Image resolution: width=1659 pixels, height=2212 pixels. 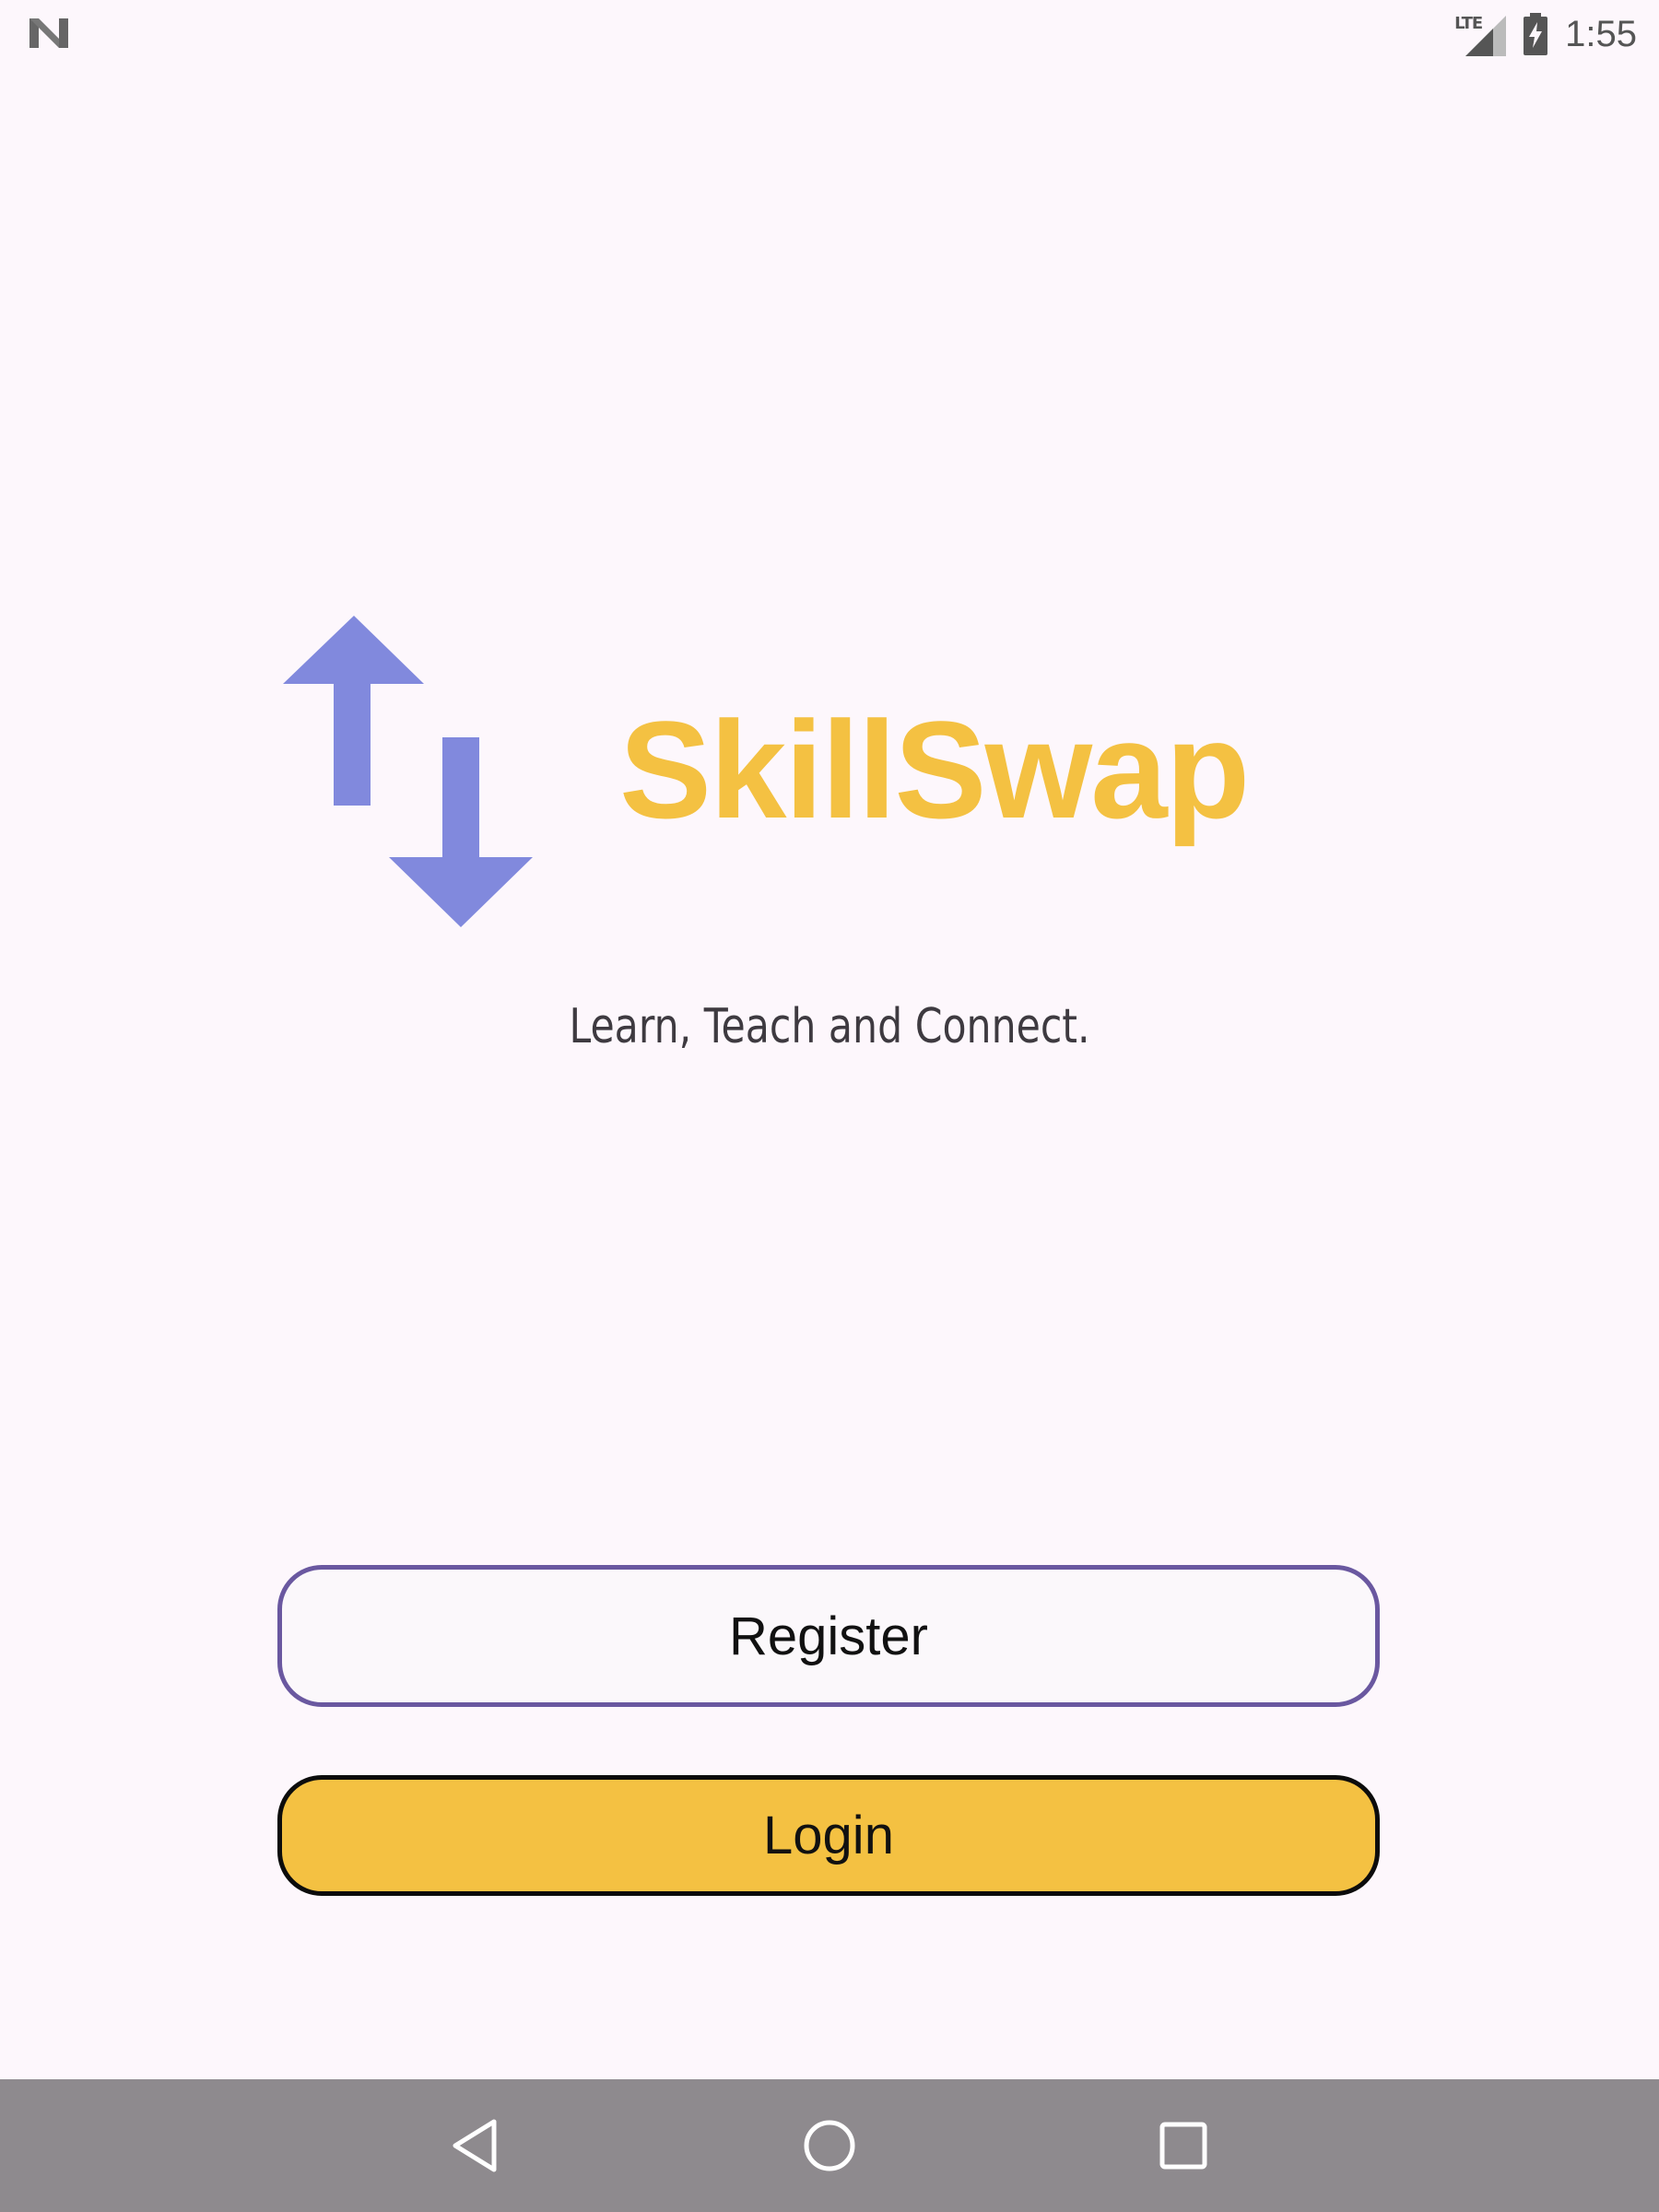 What do you see at coordinates (461, 832) in the screenshot?
I see `down-arrow-icon` at bounding box center [461, 832].